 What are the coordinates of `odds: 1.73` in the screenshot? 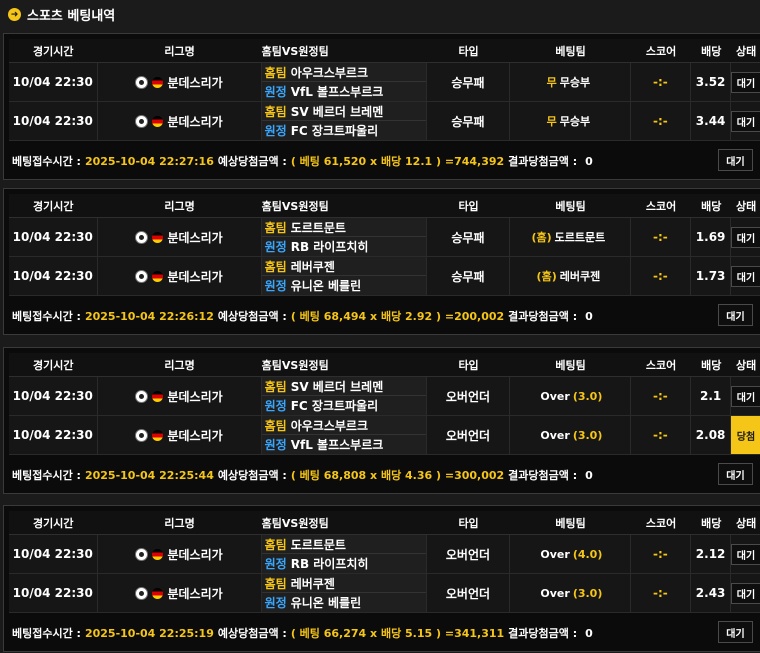 It's located at (711, 276).